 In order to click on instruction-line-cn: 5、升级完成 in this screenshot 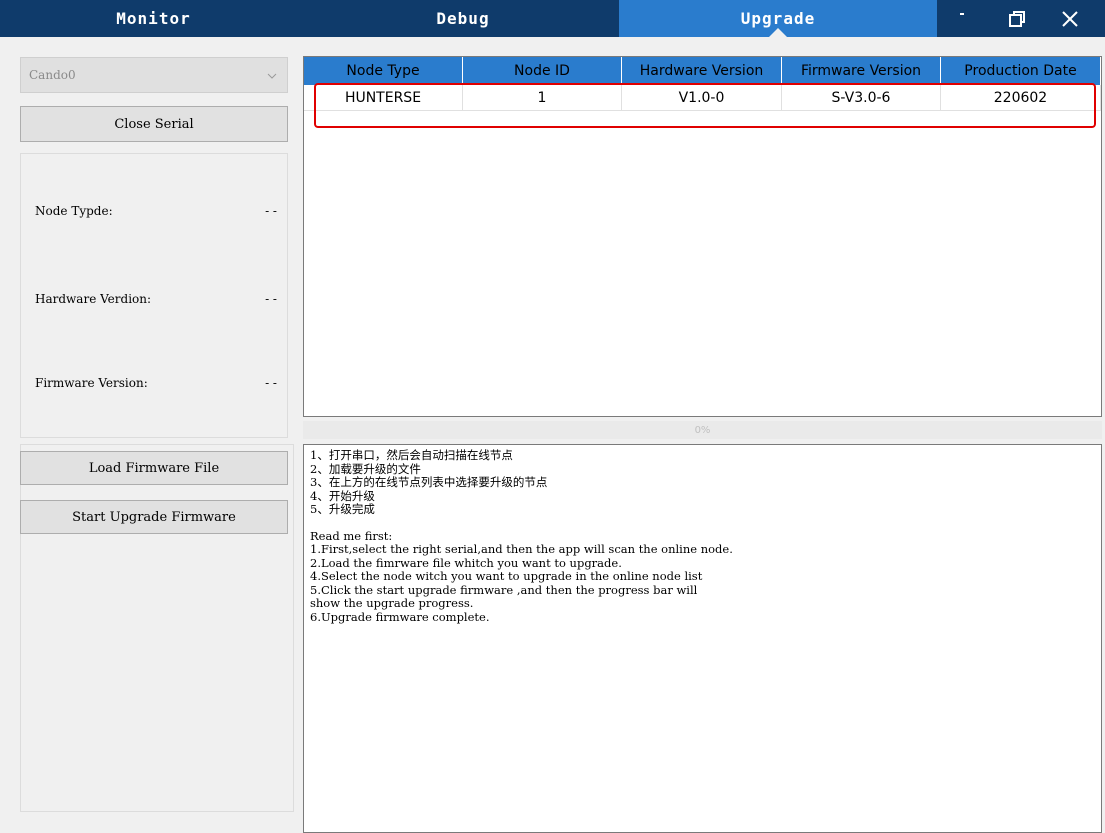, I will do `click(342, 509)`.